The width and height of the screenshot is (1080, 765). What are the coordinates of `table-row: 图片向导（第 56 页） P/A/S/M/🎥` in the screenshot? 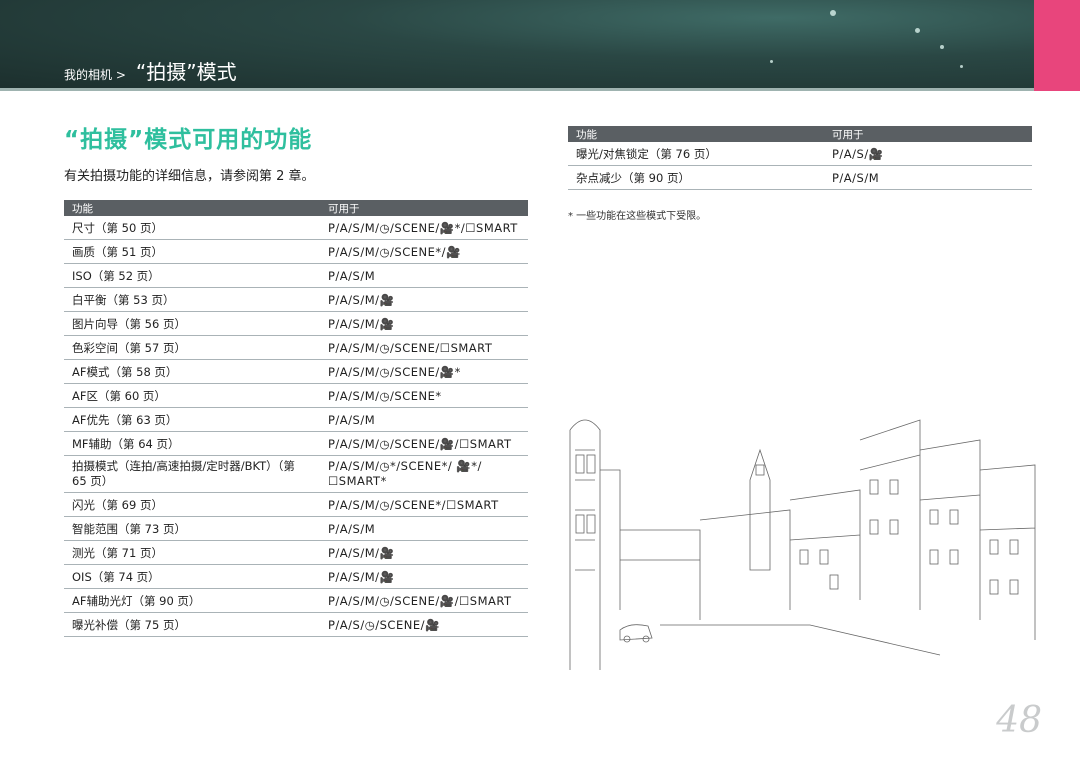 It's located at (296, 323).